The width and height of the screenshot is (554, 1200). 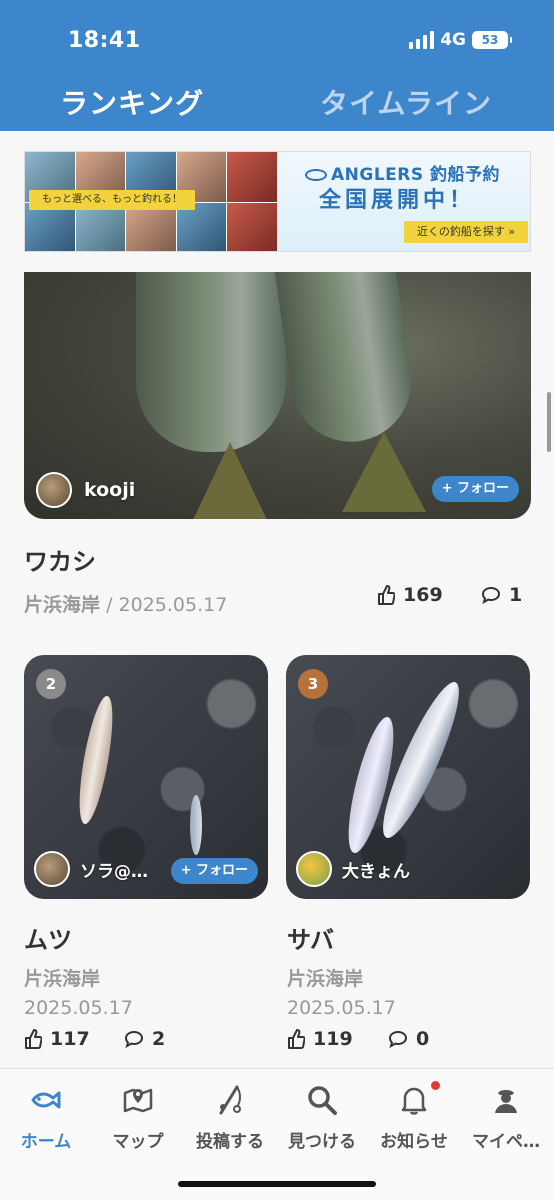 What do you see at coordinates (333, 1039) in the screenshot?
I see `like-count: 119` at bounding box center [333, 1039].